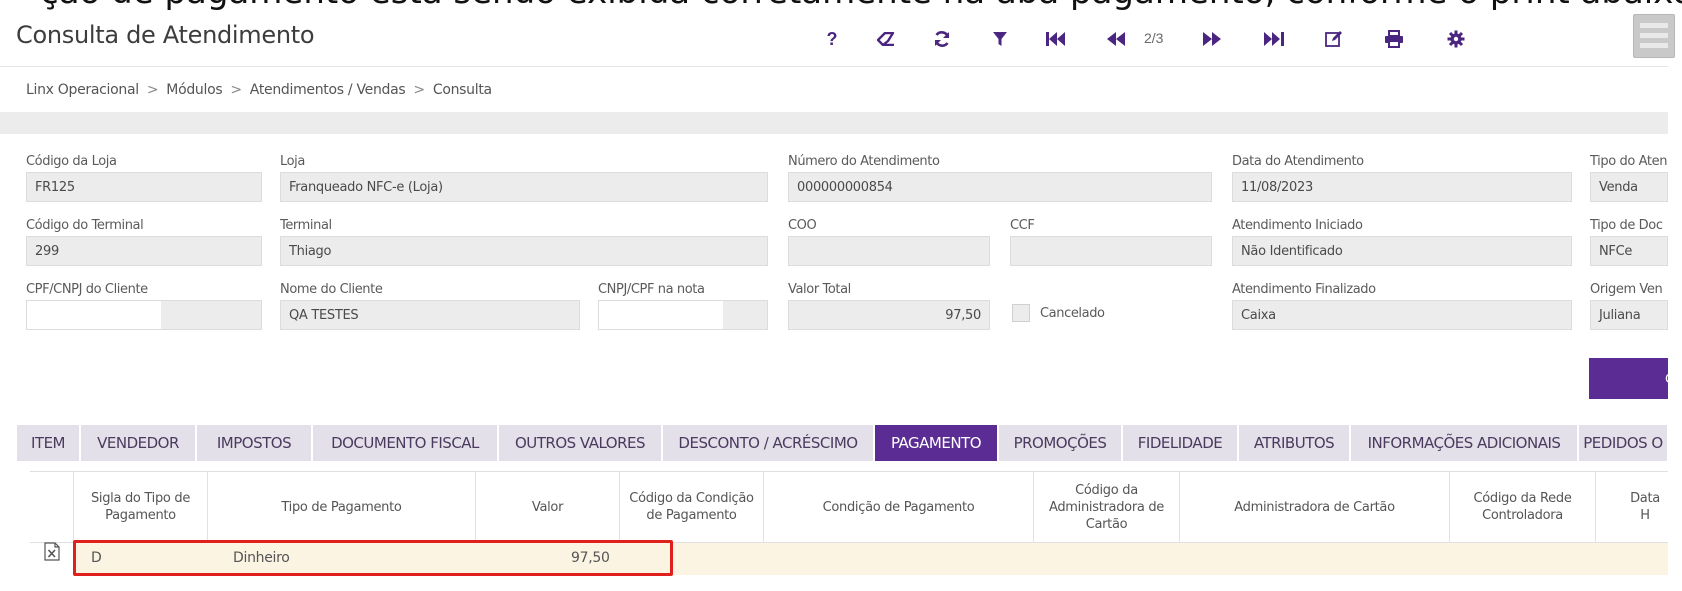 This screenshot has height=591, width=1682. I want to click on tab-item: ITEM, so click(48, 443).